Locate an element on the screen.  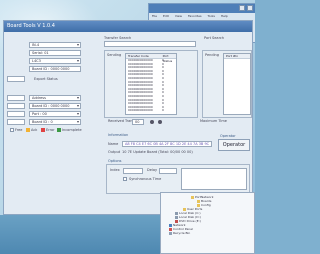
port-search-label: Port Search is located at coordinates (214, 38).